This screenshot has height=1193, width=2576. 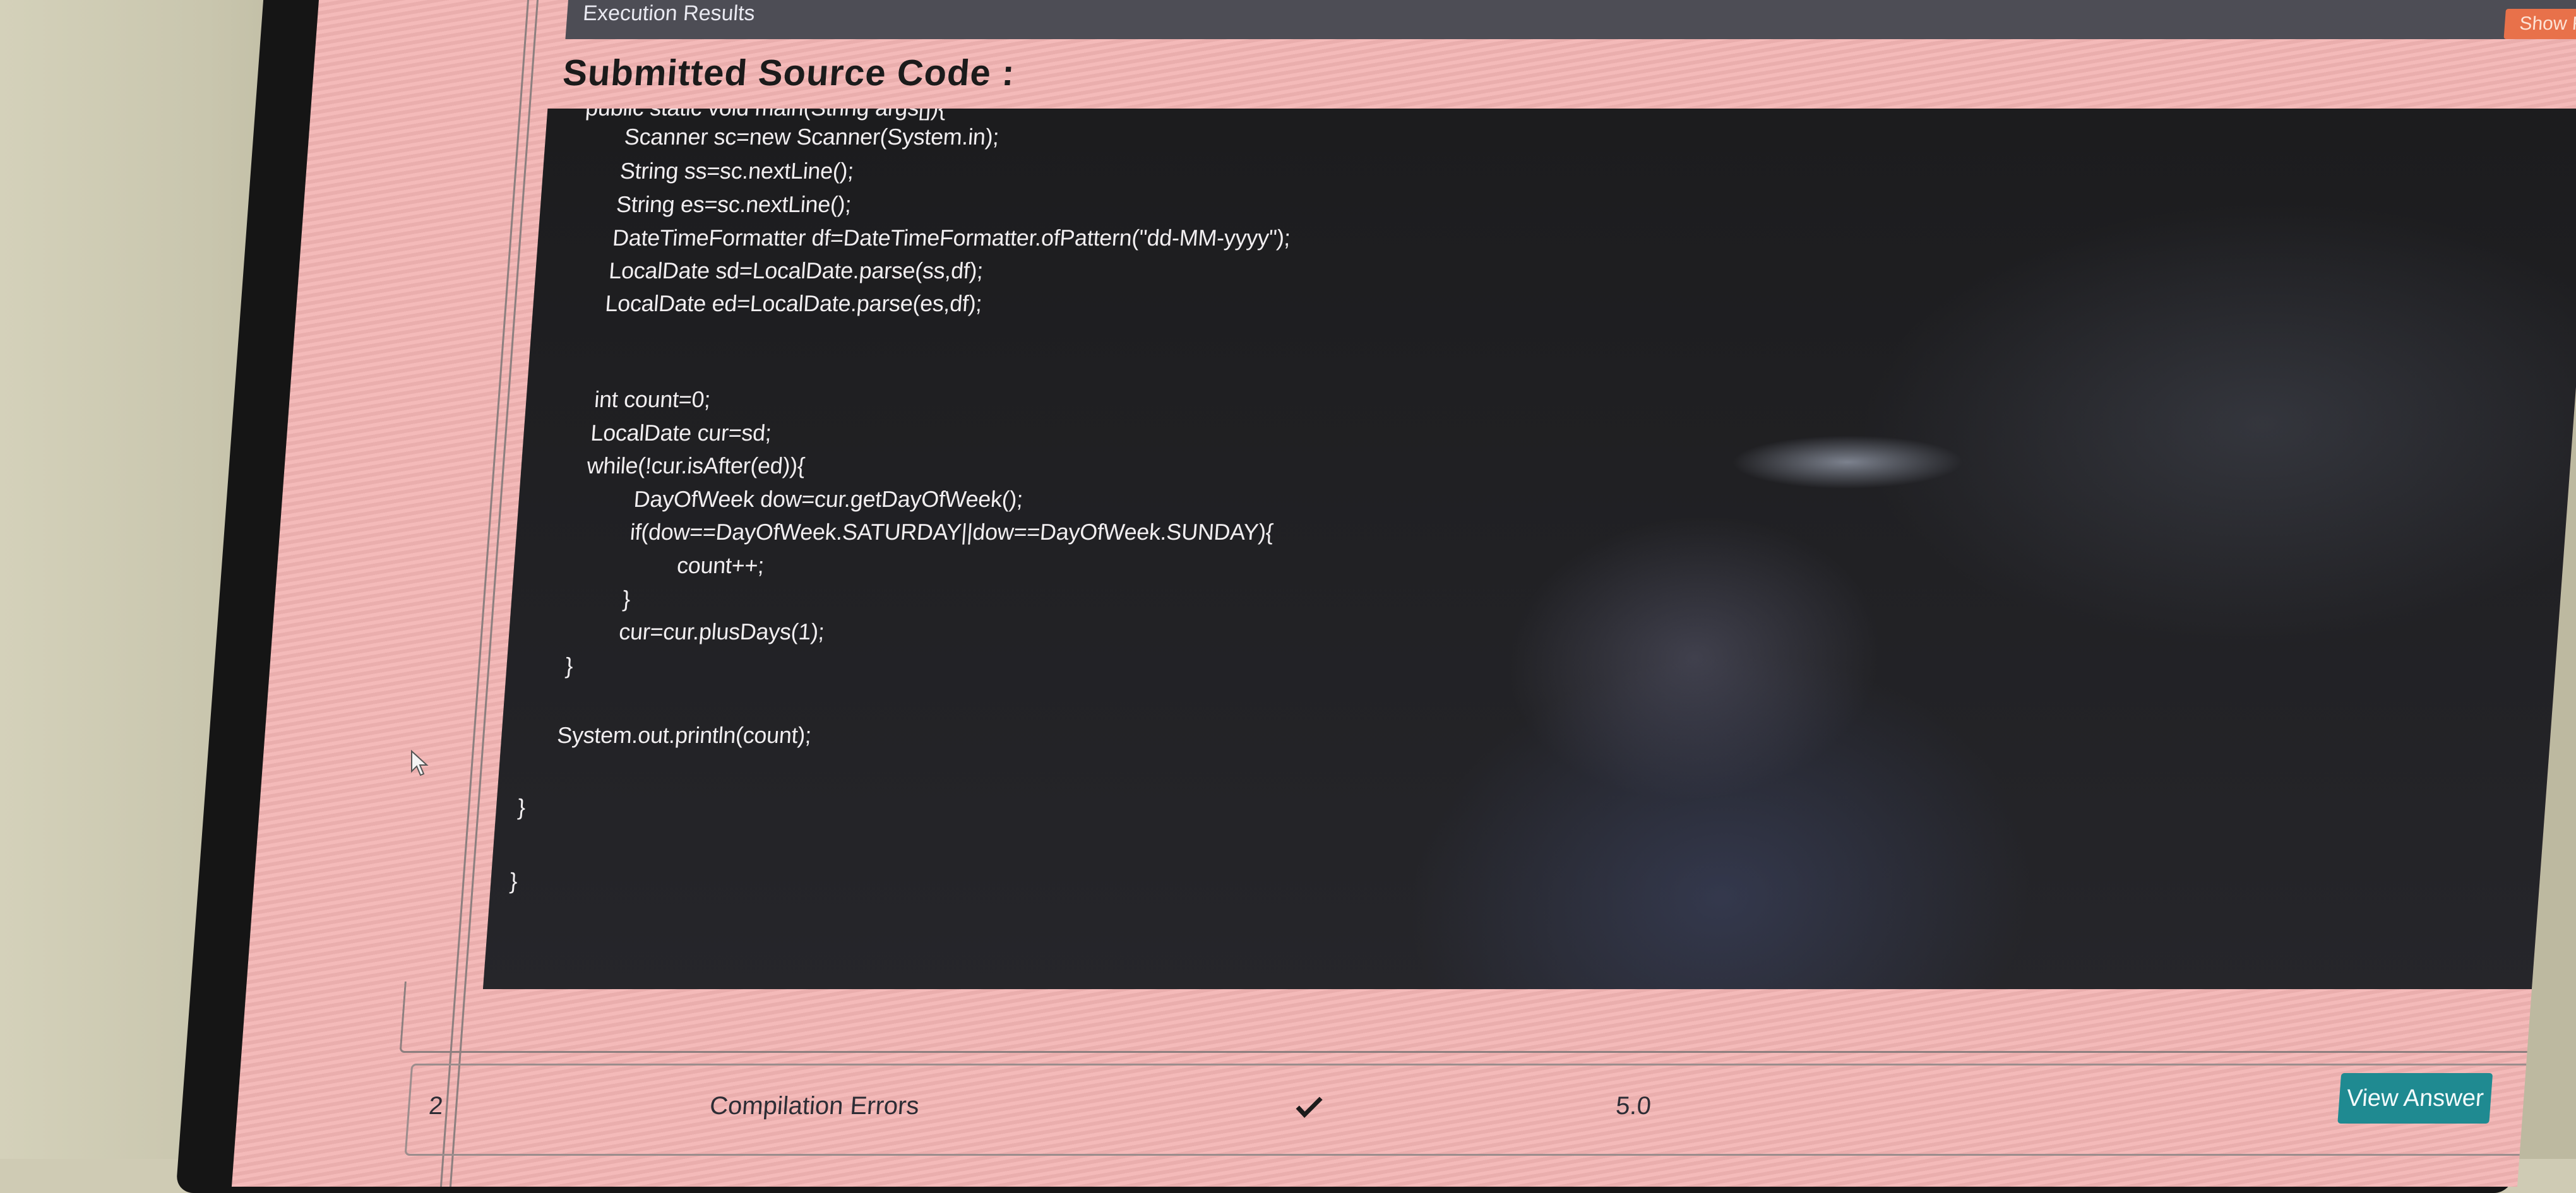 What do you see at coordinates (733, 204) in the screenshot?
I see `code-line: String es=sc.nextLine();` at bounding box center [733, 204].